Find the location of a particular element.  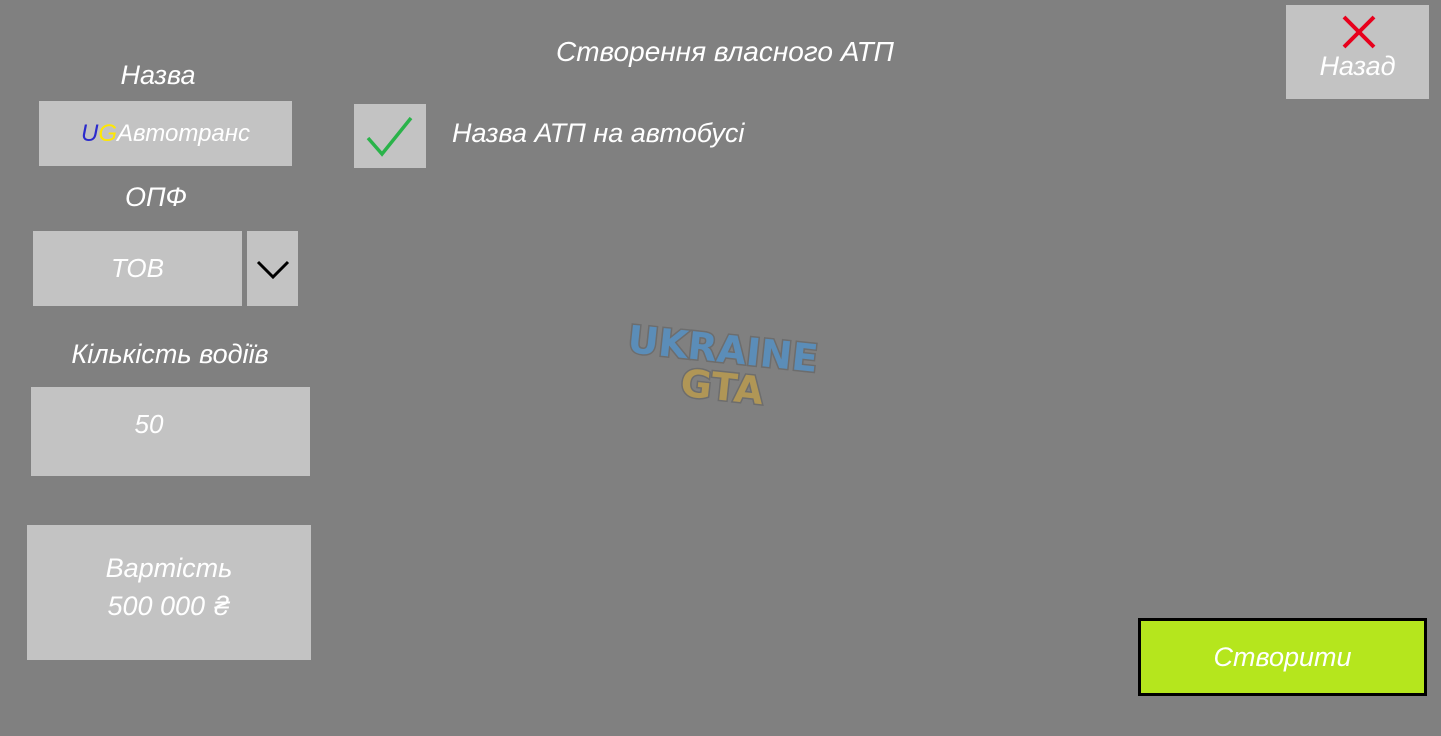

opf-dropdown-button is located at coordinates (272, 268).